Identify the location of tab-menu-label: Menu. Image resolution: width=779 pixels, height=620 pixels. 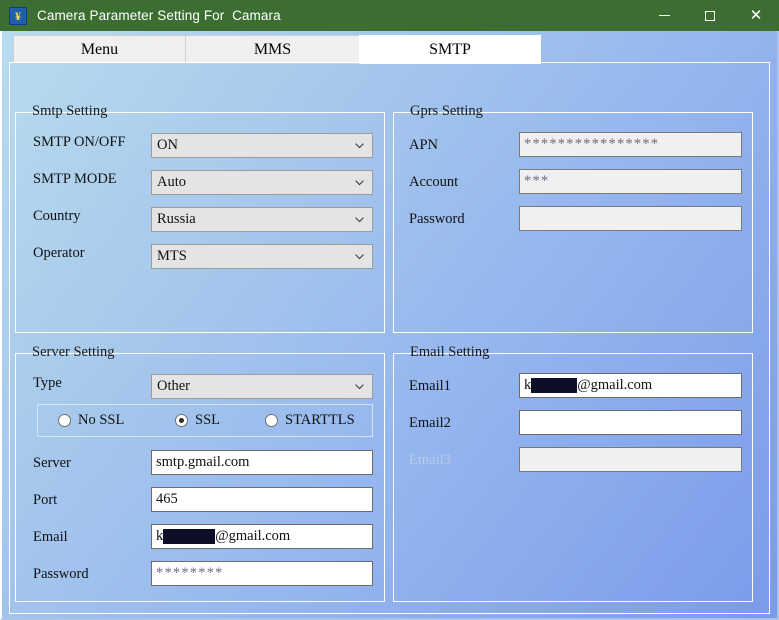
(99, 49).